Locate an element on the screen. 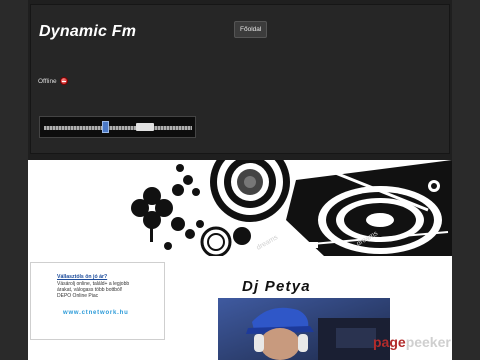 The width and height of the screenshot is (480, 360). player-seek-bar is located at coordinates (118, 128).